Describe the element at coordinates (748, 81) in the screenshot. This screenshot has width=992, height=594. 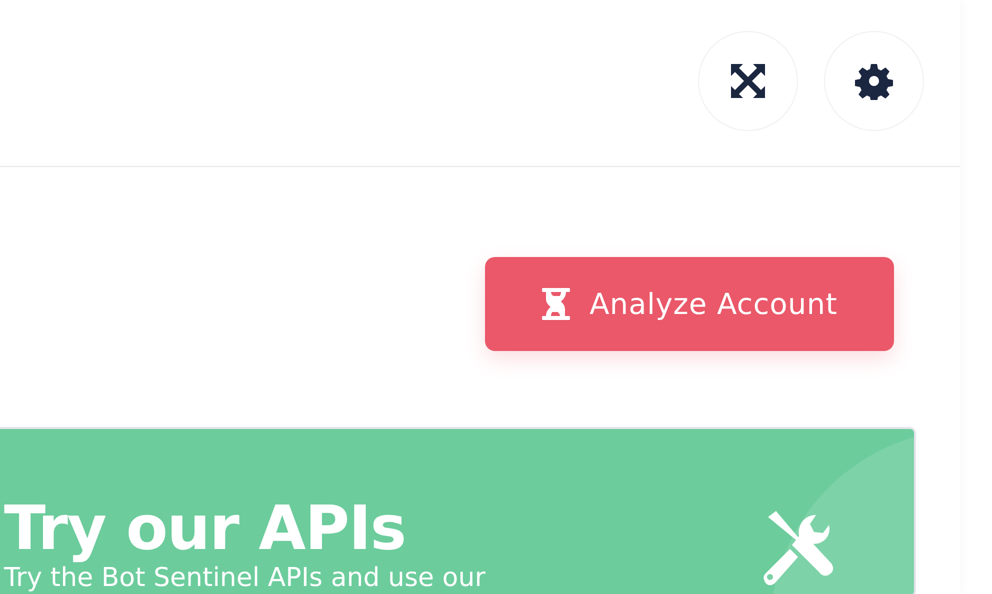
I see `fullscreen-icon` at that location.